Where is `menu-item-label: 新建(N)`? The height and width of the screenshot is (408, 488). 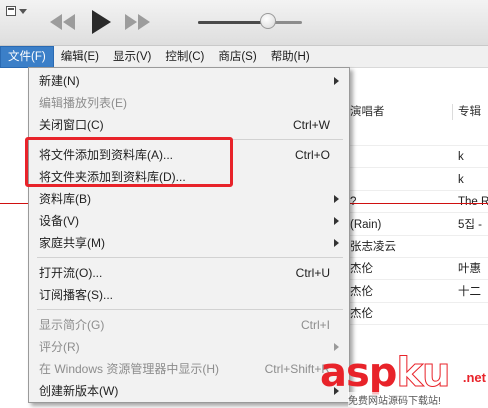 menu-item-label: 新建(N) is located at coordinates (59, 81).